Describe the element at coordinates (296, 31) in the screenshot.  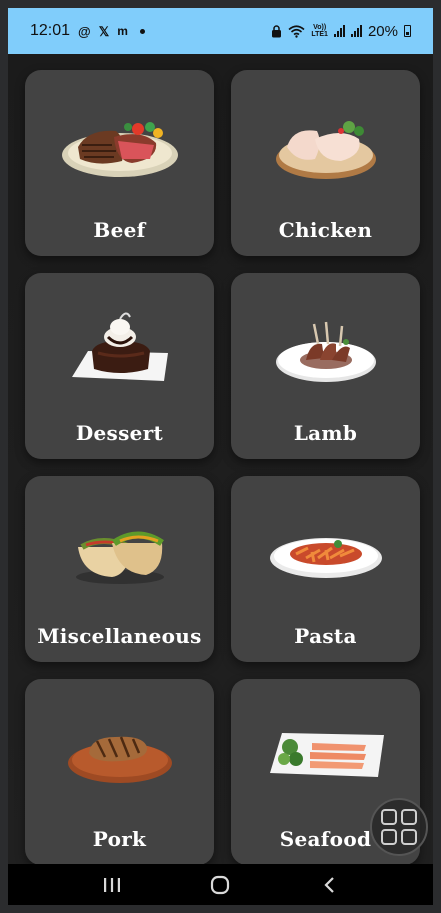
I see `wifi-icon` at that location.